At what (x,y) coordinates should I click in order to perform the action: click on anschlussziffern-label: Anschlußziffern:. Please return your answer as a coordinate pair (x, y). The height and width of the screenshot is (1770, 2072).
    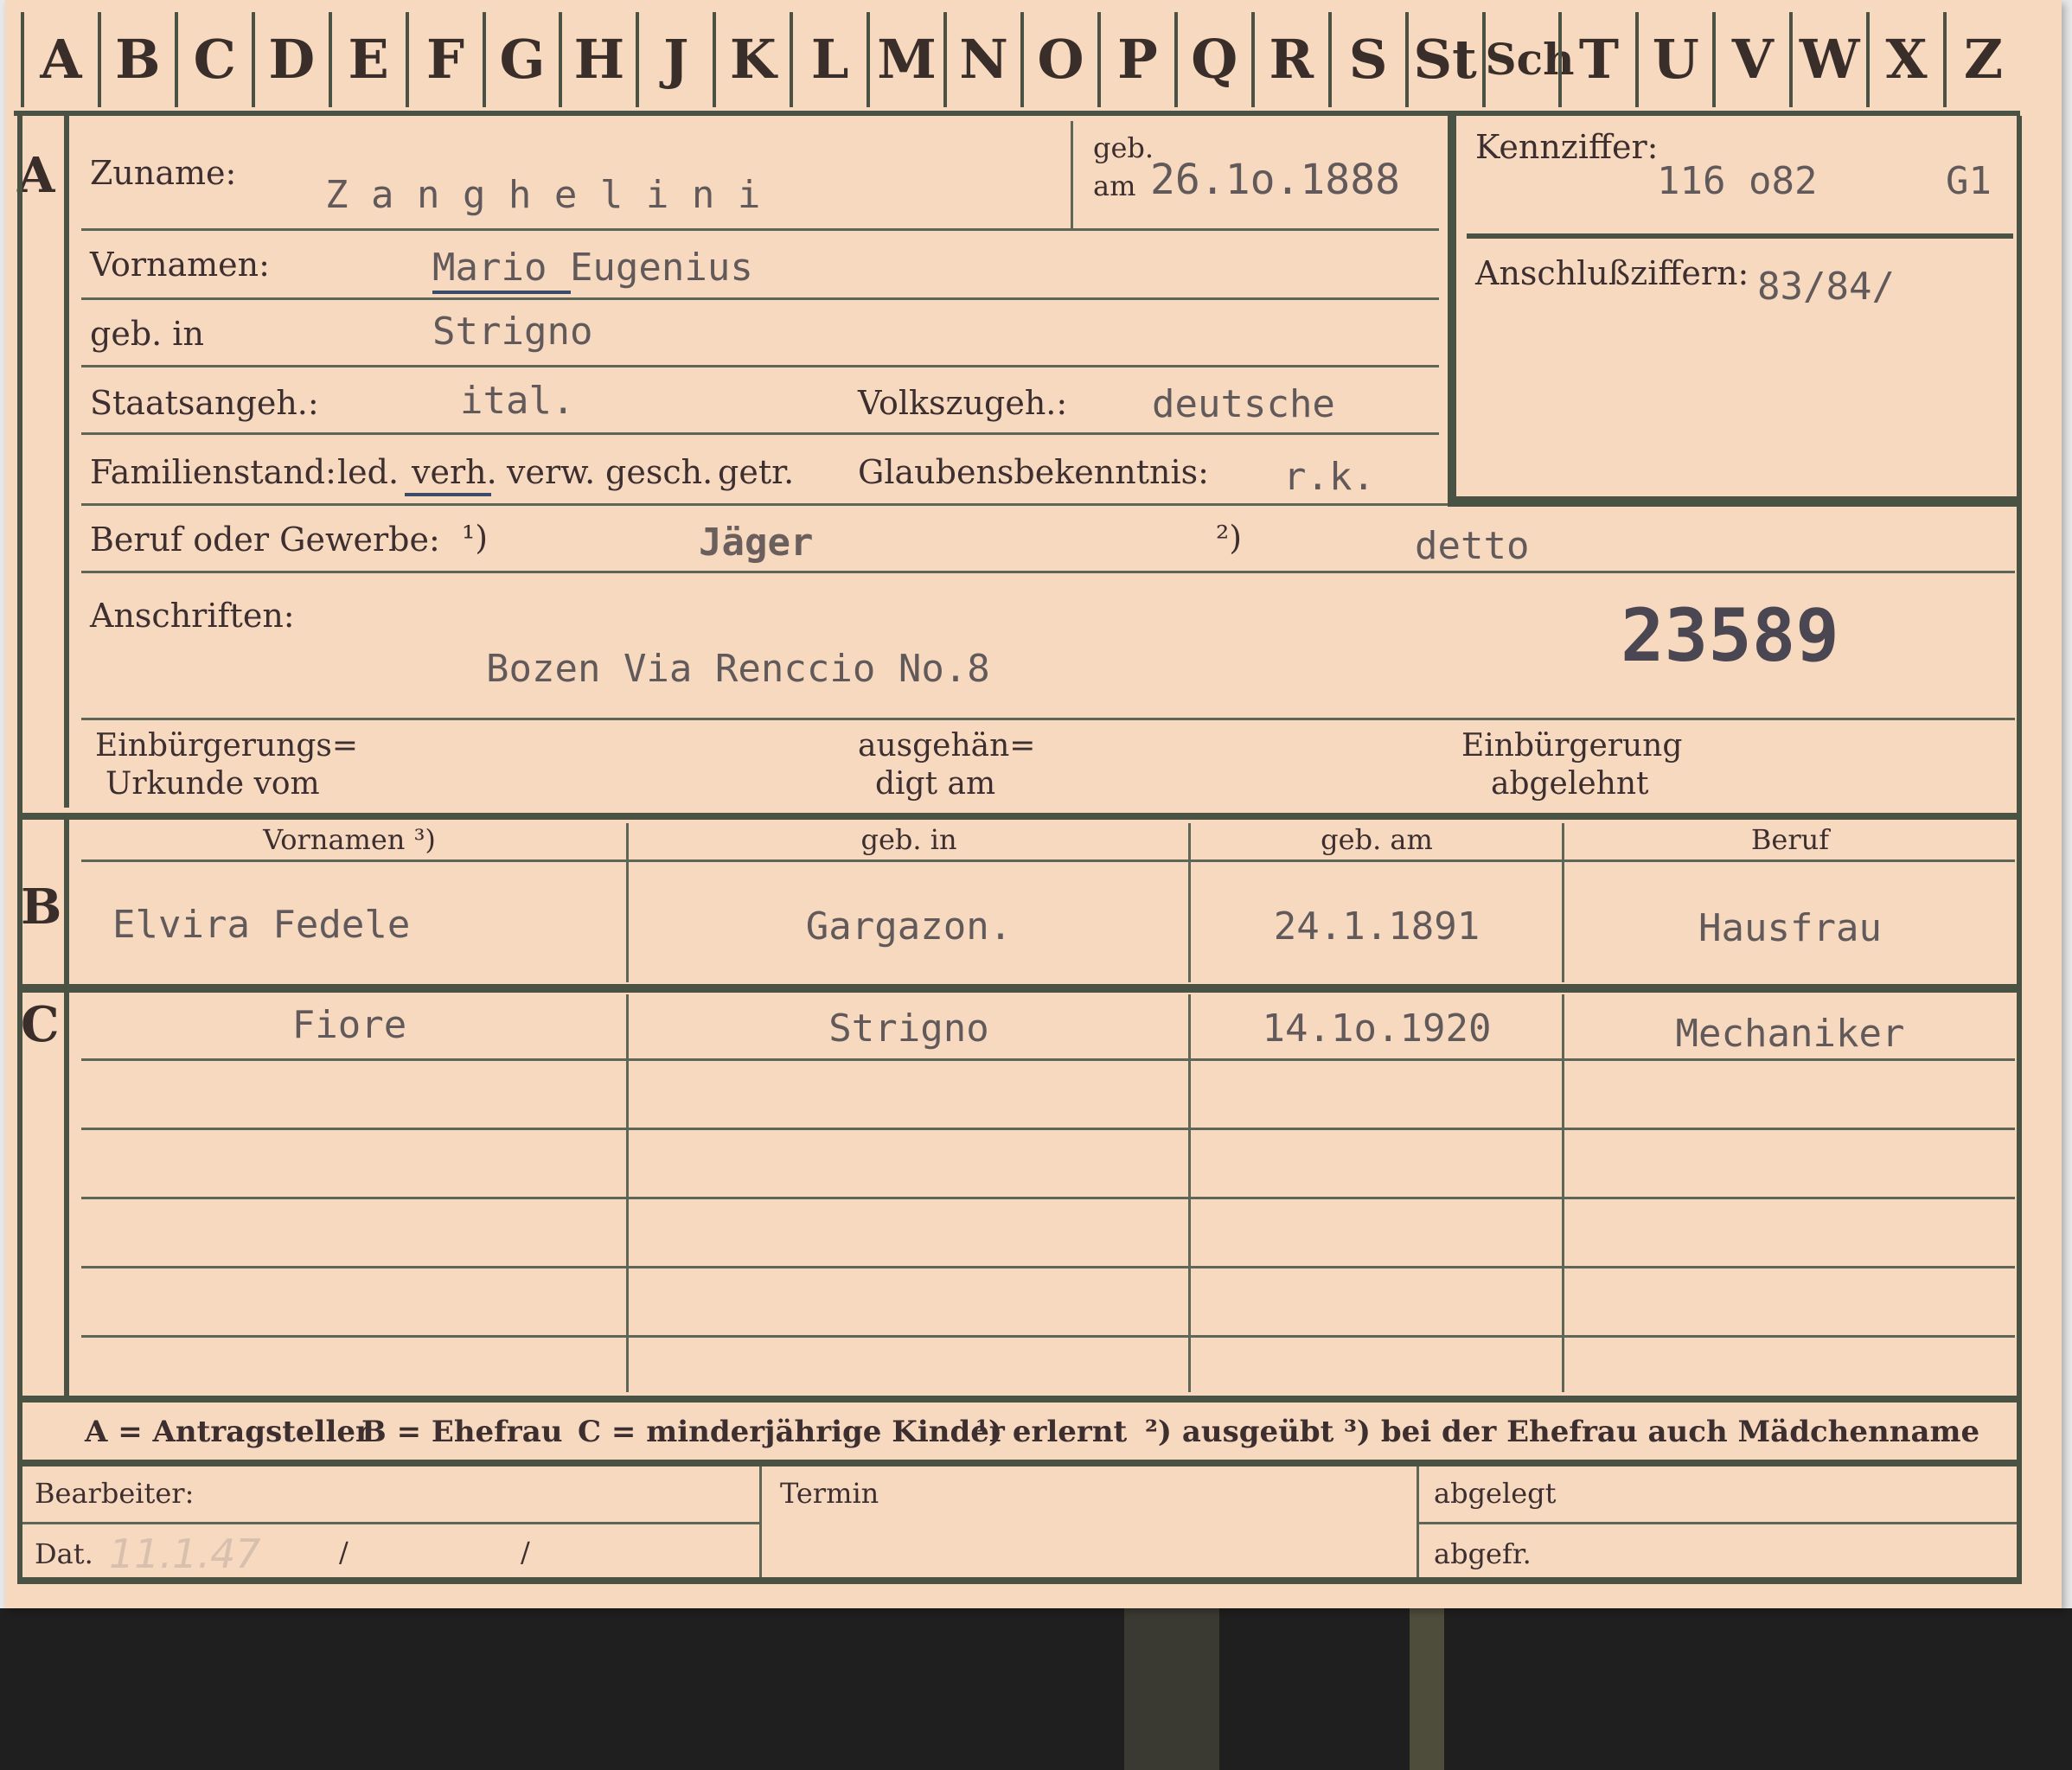
    Looking at the image, I should click on (1612, 273).